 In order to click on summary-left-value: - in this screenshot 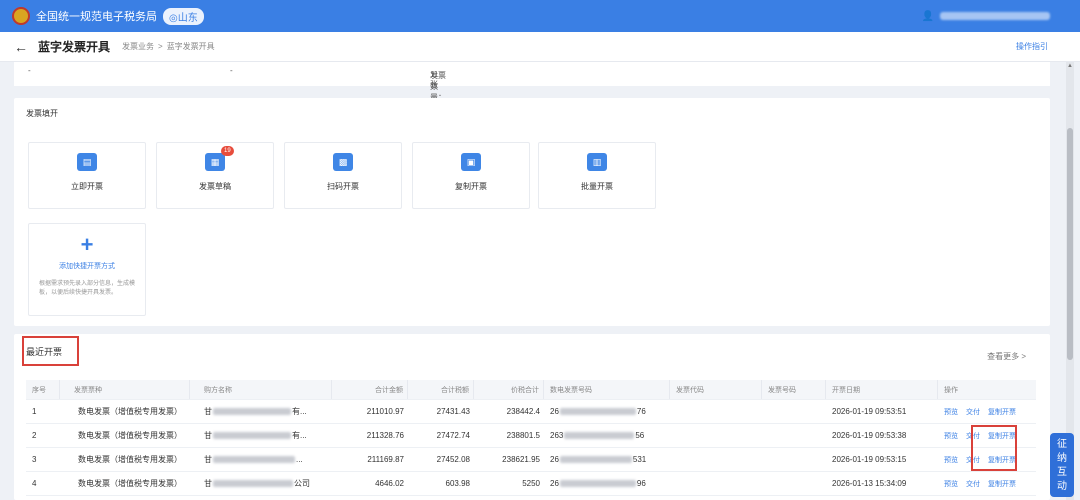, I will do `click(29, 70)`.